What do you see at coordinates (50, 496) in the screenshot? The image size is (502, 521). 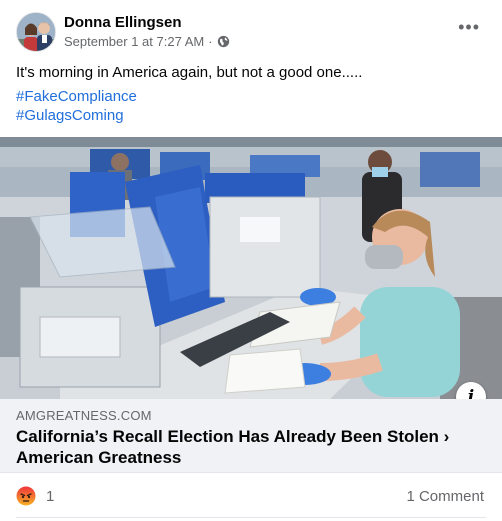 I see `reaction-count: 1` at bounding box center [50, 496].